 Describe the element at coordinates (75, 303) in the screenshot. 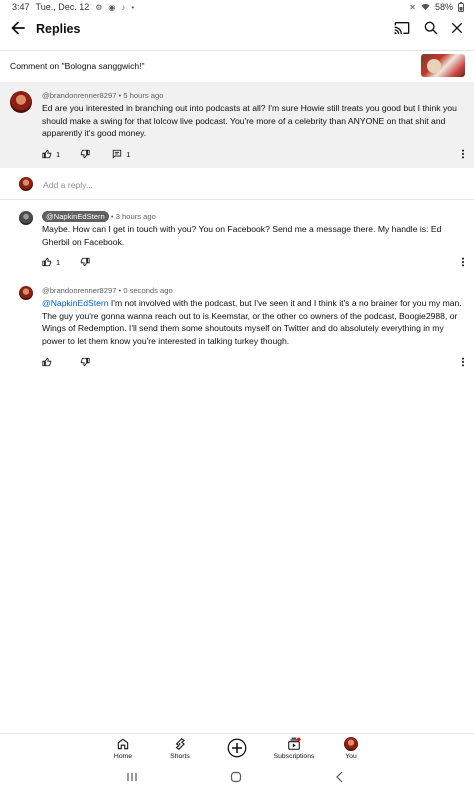

I see `mention-link: @NapkinEdStern` at that location.